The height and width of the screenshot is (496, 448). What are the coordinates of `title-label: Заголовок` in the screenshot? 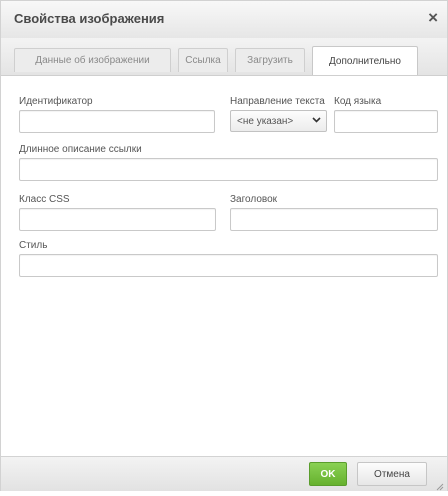 It's located at (254, 199).